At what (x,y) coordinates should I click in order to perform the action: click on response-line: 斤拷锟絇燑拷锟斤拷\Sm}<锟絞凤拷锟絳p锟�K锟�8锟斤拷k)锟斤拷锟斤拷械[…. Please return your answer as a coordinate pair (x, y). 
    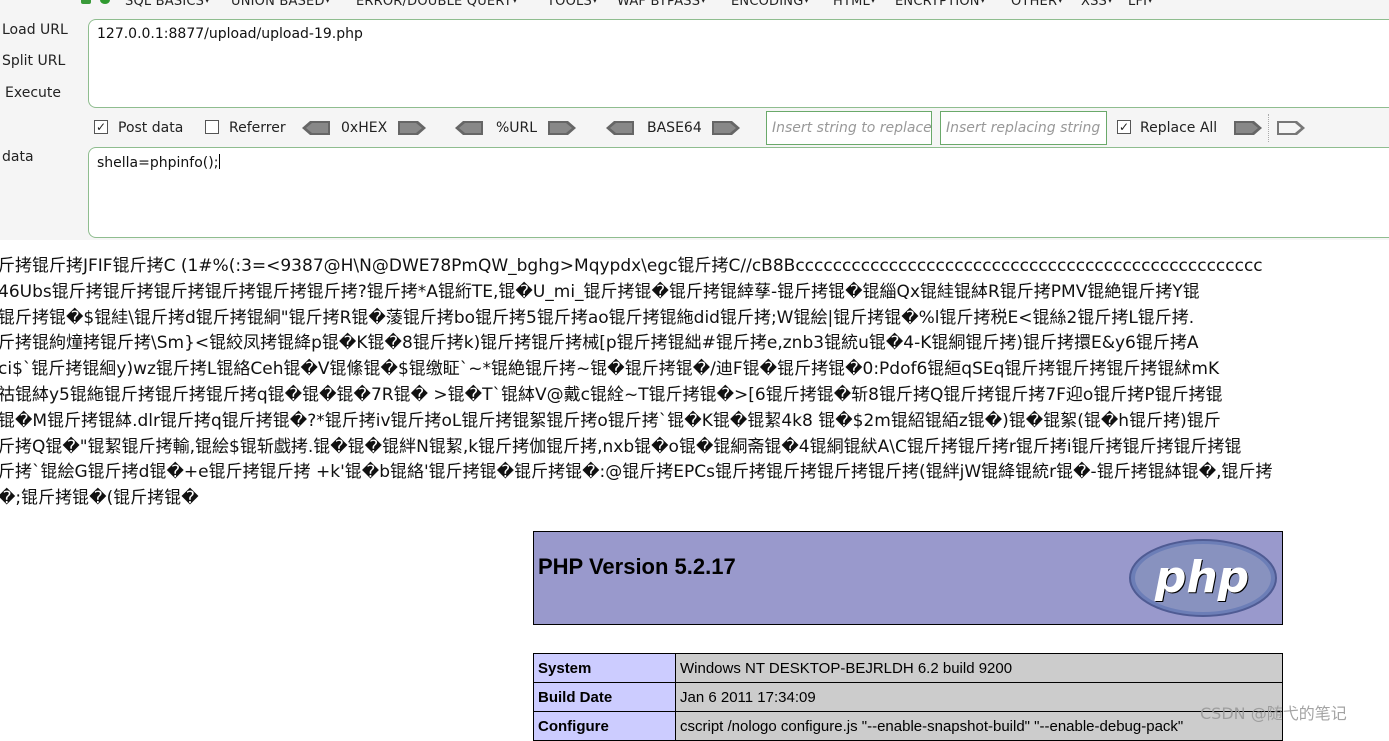
    Looking at the image, I should click on (599, 343).